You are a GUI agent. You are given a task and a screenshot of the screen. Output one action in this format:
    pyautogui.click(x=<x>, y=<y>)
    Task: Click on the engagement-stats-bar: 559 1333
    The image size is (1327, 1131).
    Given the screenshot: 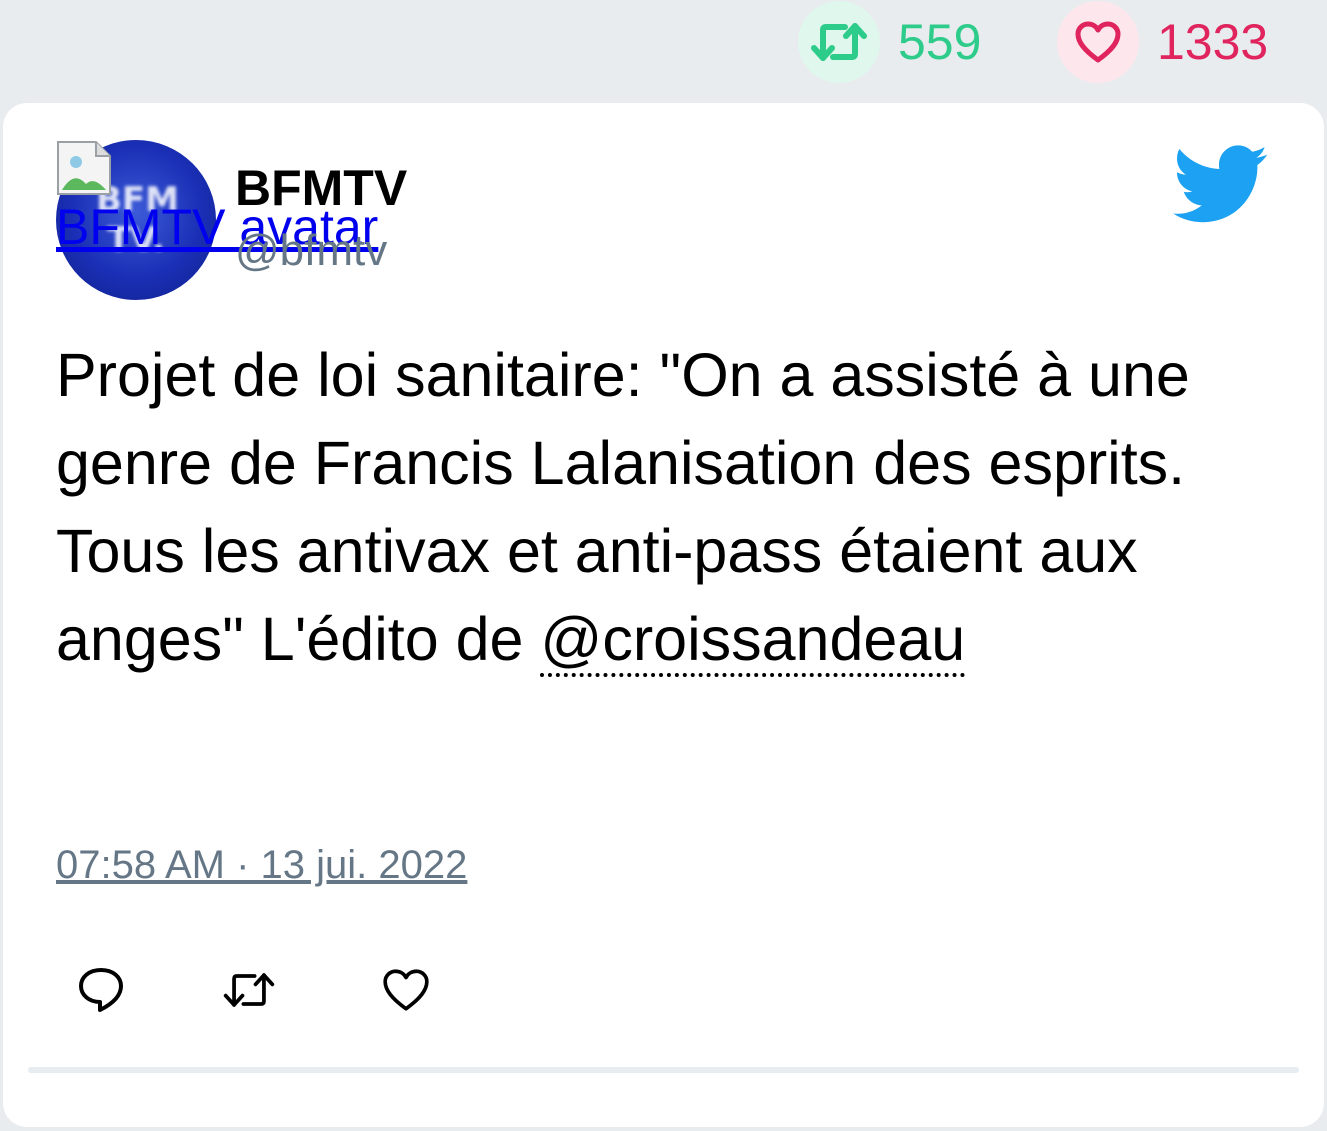 What is the action you would take?
    pyautogui.click(x=663, y=50)
    